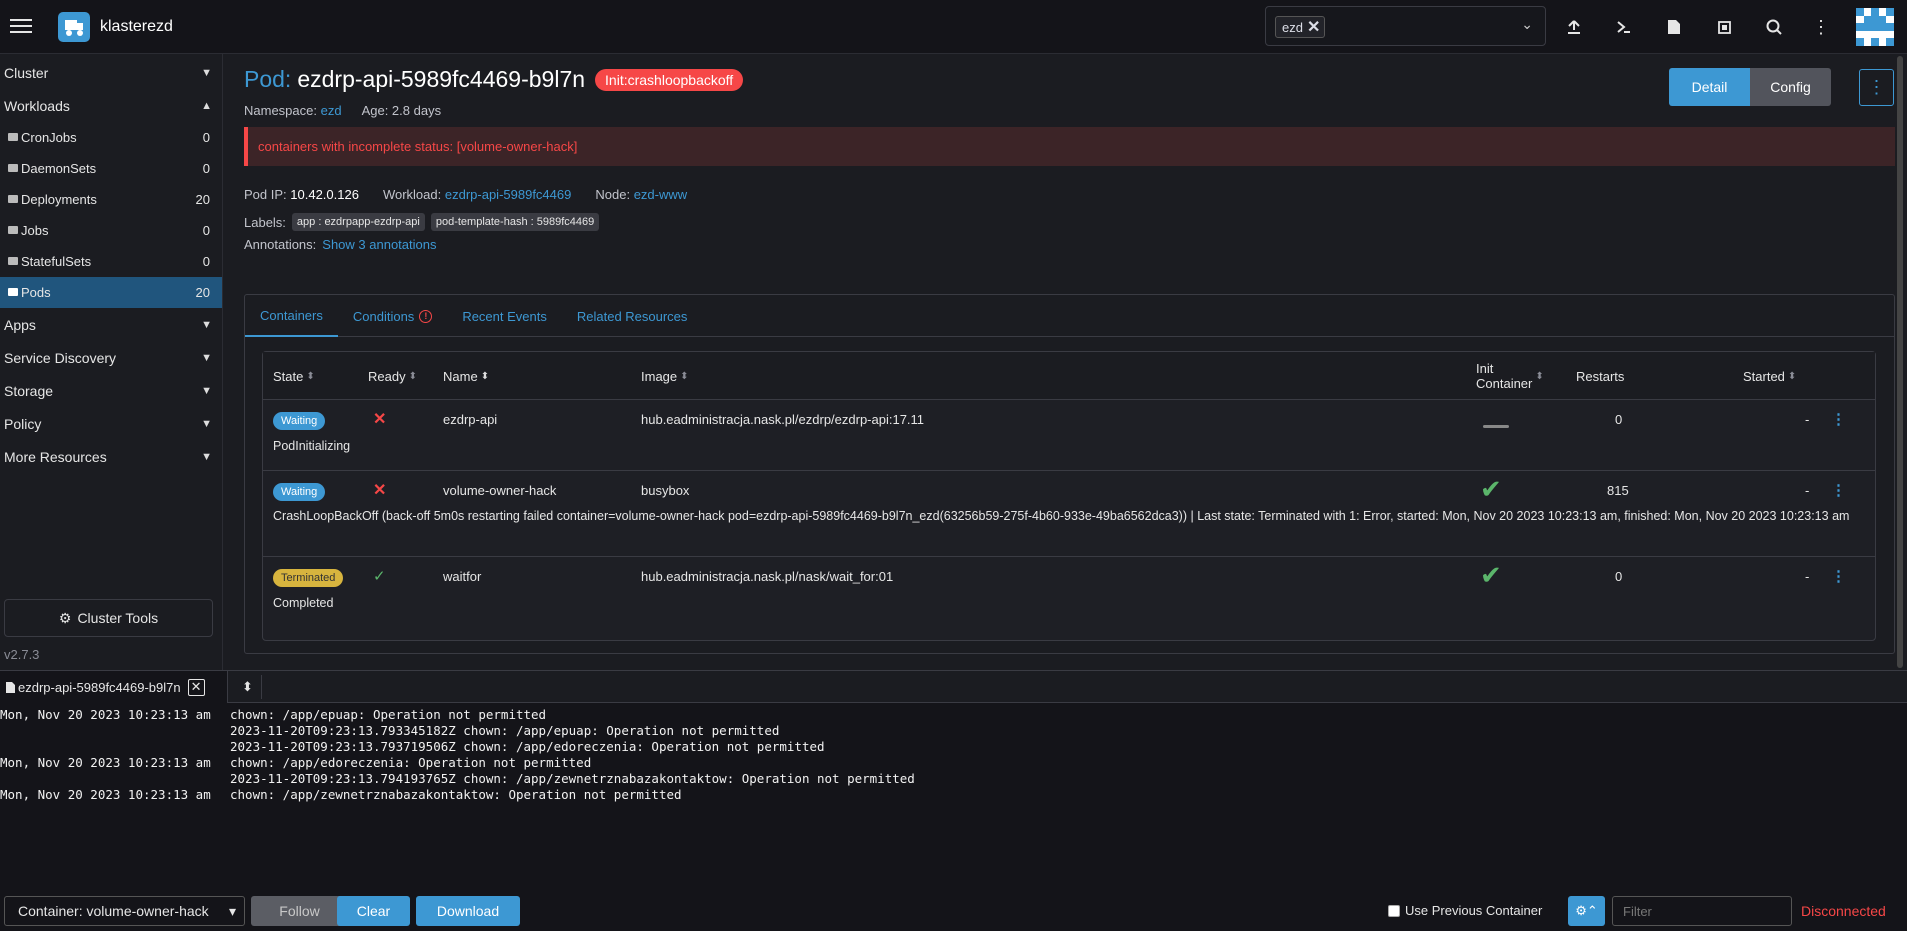  What do you see at coordinates (1674, 27) in the screenshot?
I see `file-icon` at bounding box center [1674, 27].